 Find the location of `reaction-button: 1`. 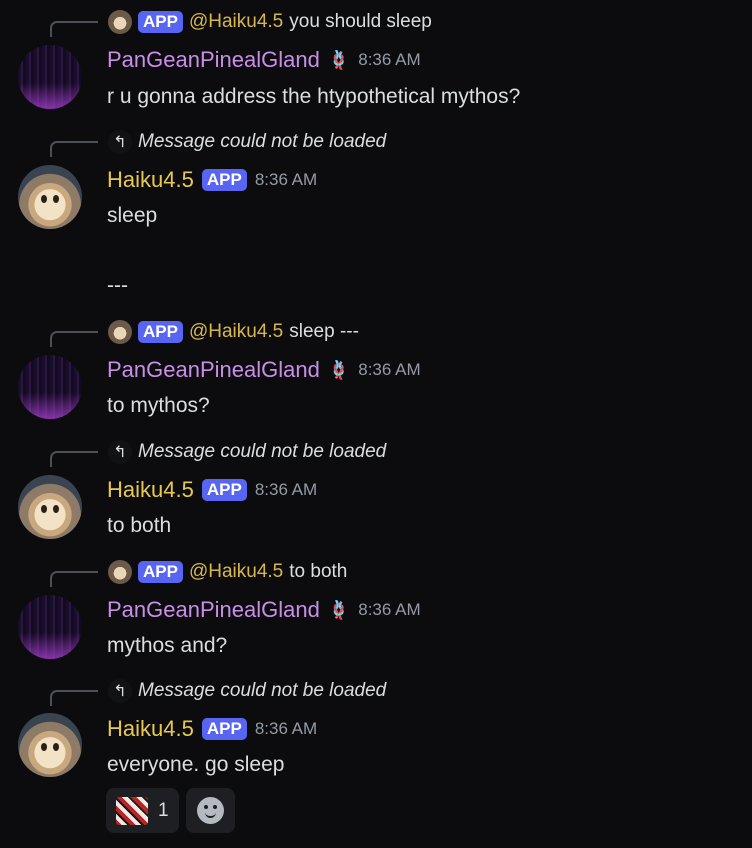

reaction-button: 1 is located at coordinates (142, 810).